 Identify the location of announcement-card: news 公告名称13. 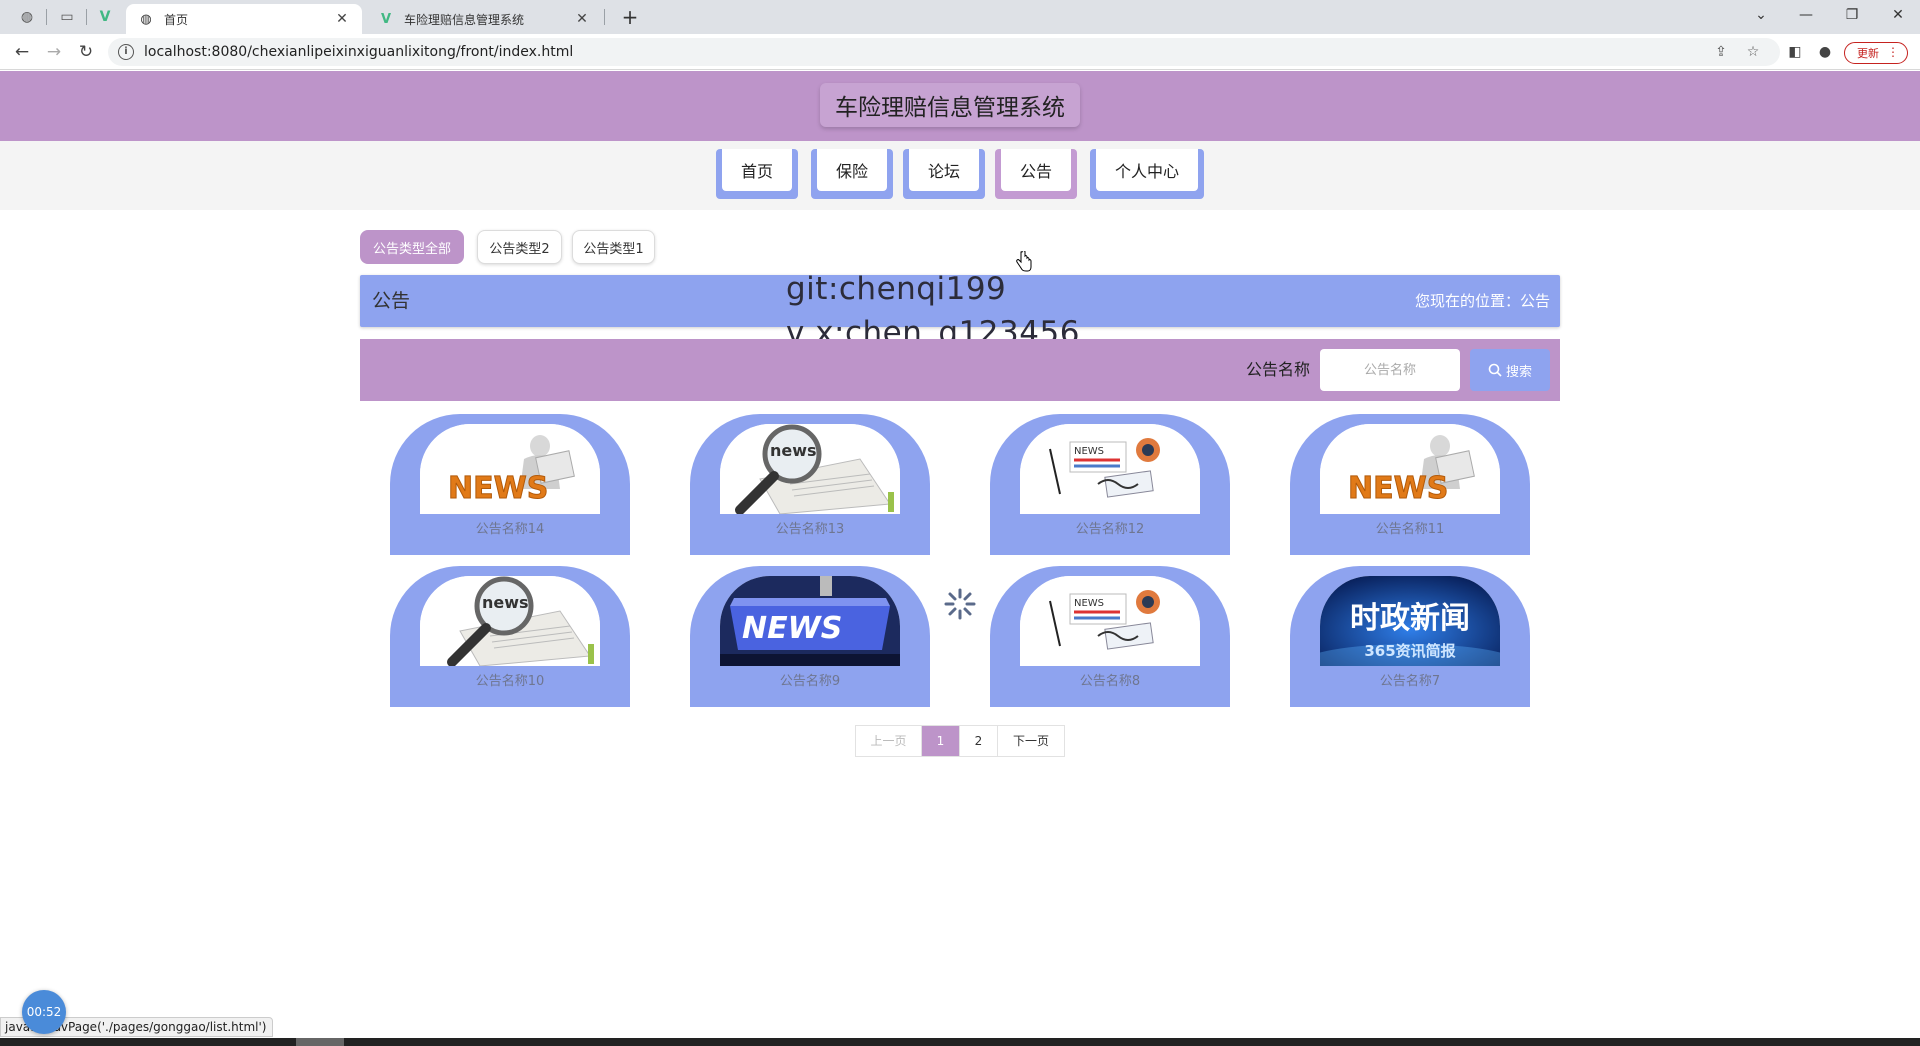
(810, 484).